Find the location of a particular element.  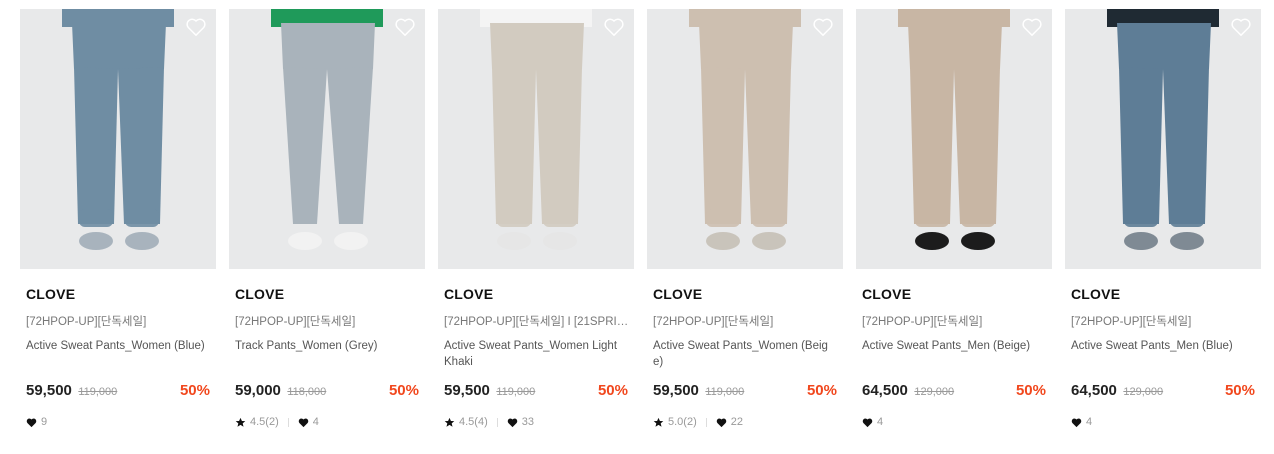

rating: 4.5(4) is located at coordinates (475, 422).